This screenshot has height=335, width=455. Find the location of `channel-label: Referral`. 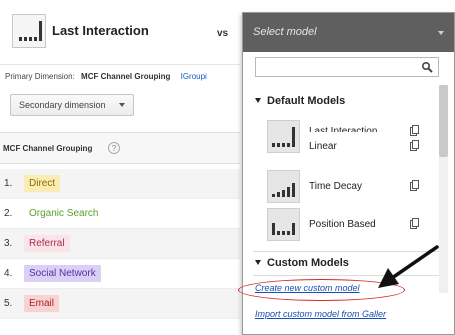

channel-label: Referral is located at coordinates (47, 243).